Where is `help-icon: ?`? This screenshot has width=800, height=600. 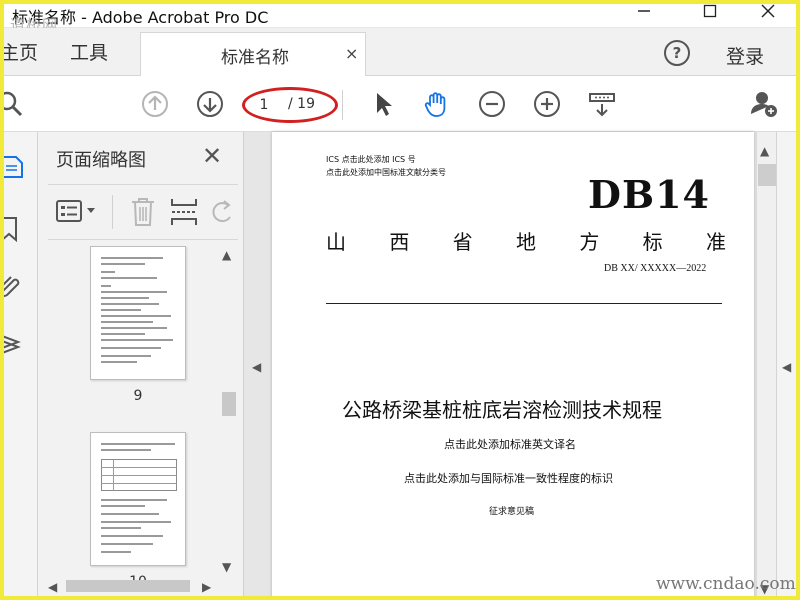
help-icon: ? is located at coordinates (677, 53).